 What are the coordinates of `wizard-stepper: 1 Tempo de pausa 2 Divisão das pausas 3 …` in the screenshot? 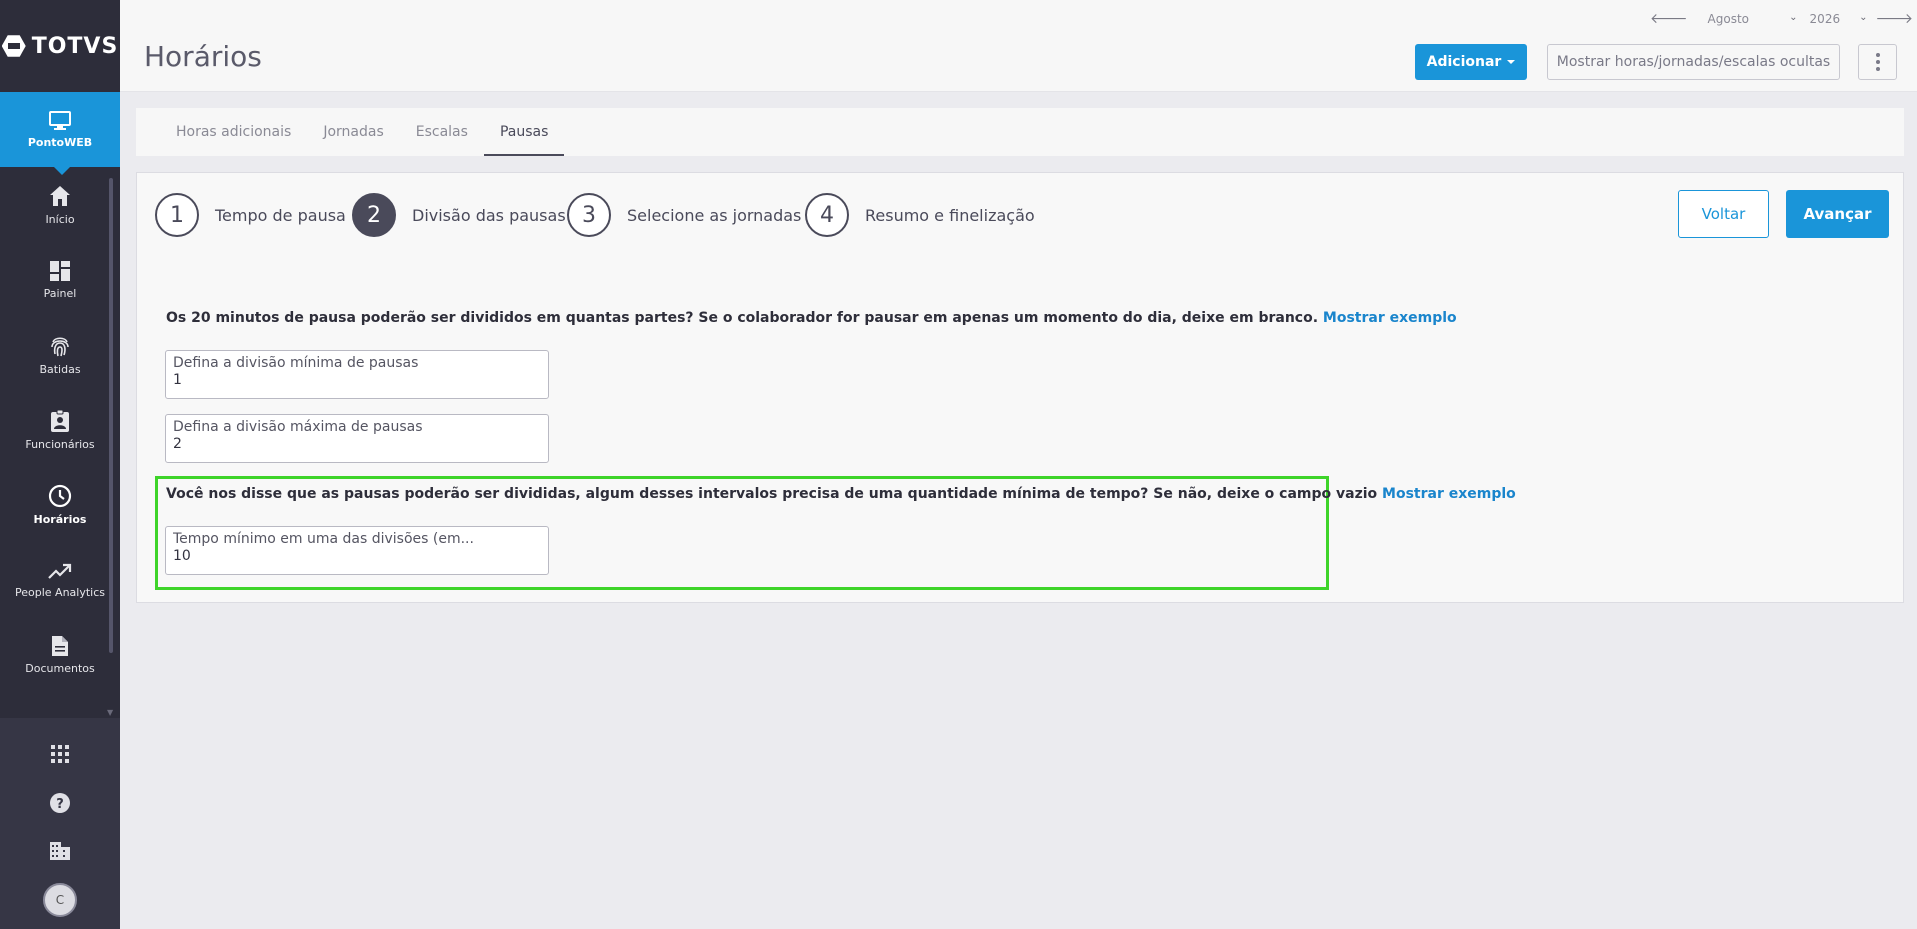 It's located at (1020, 213).